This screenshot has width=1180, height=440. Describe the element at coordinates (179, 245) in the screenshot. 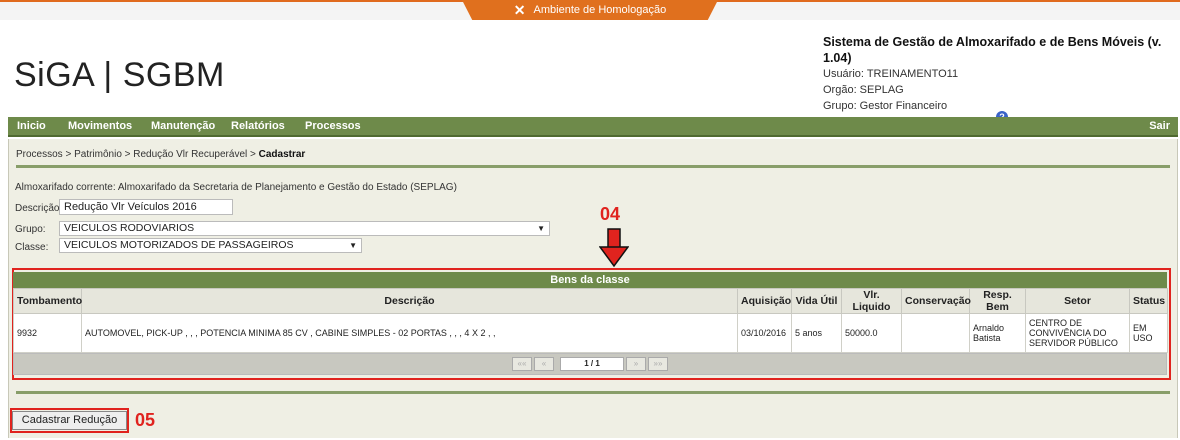

I see `classe-value: VEICULOS MOTORIZADOS DE PASSAGEIROS` at that location.